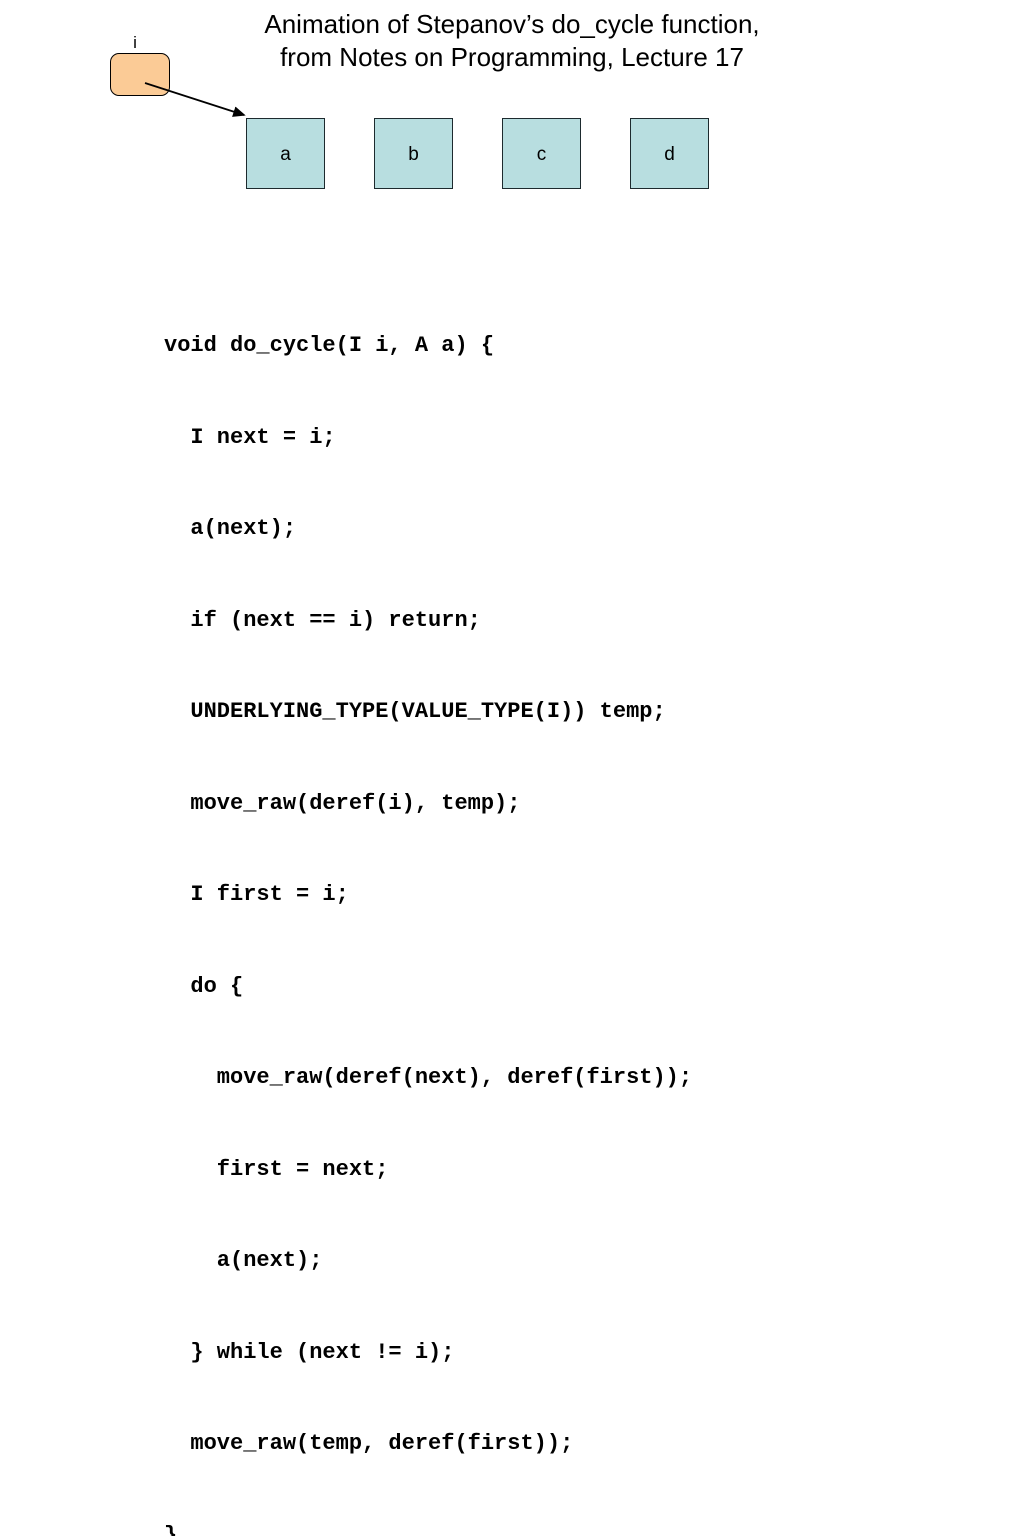  What do you see at coordinates (428, 438) in the screenshot?
I see `code-line: I next = i;` at bounding box center [428, 438].